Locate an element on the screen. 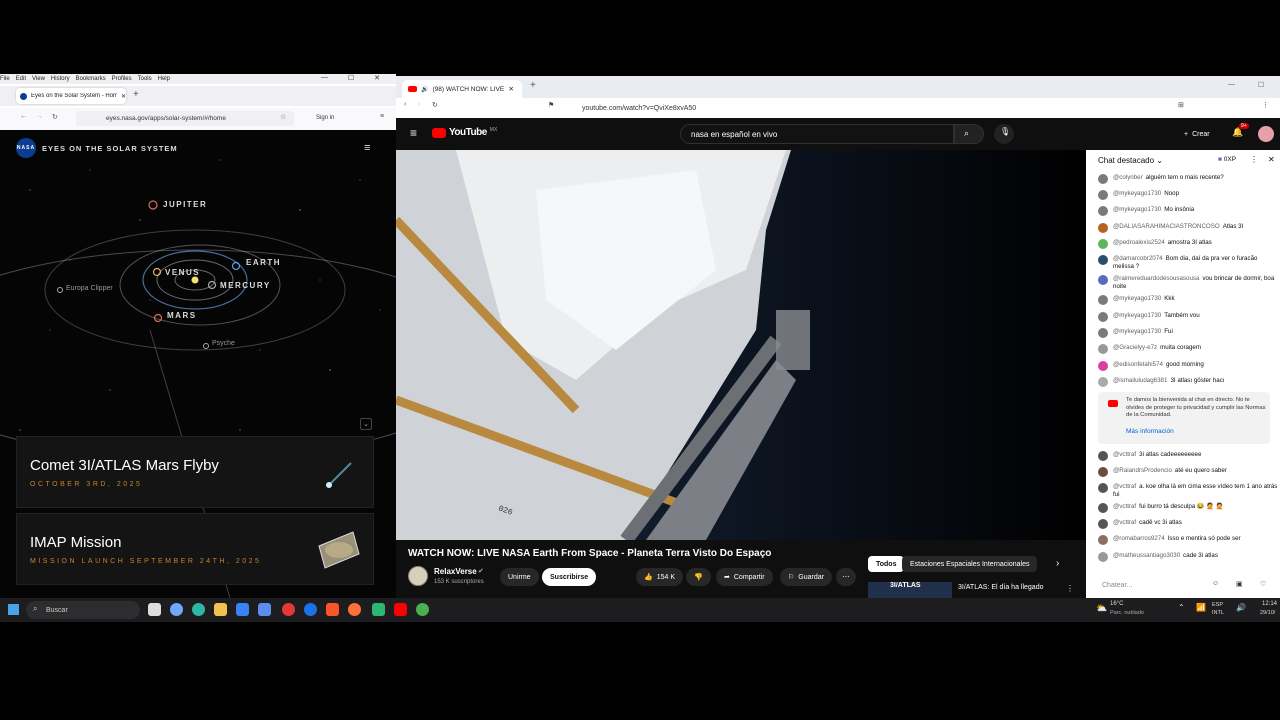 This screenshot has height=720, width=1280. chat-message: @vcttraf cadê vc 3i atlas is located at coordinates (1188, 524).